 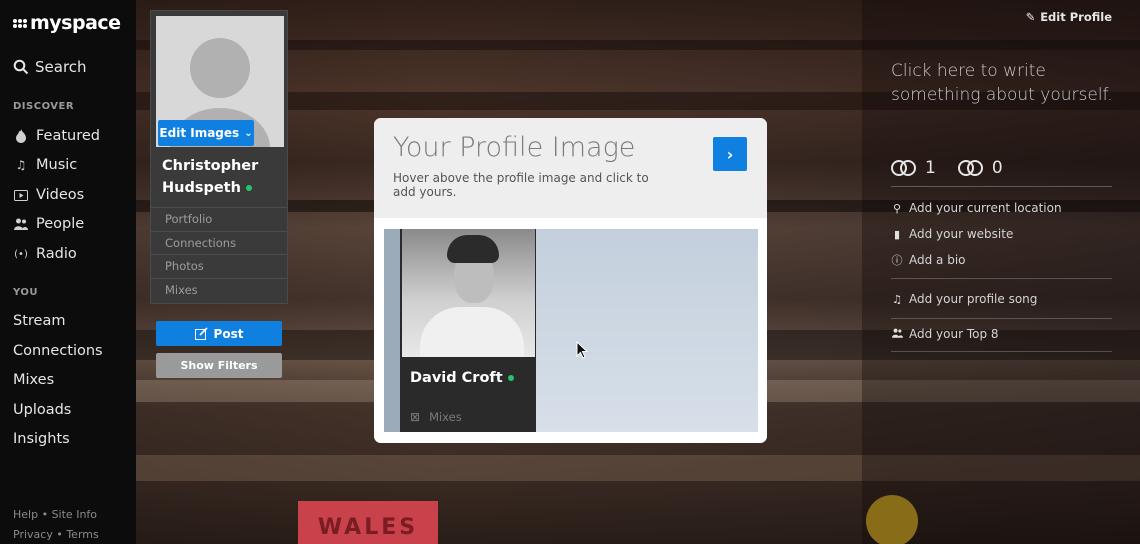 I want to click on pencil-icon: ✎, so click(x=1030, y=17).